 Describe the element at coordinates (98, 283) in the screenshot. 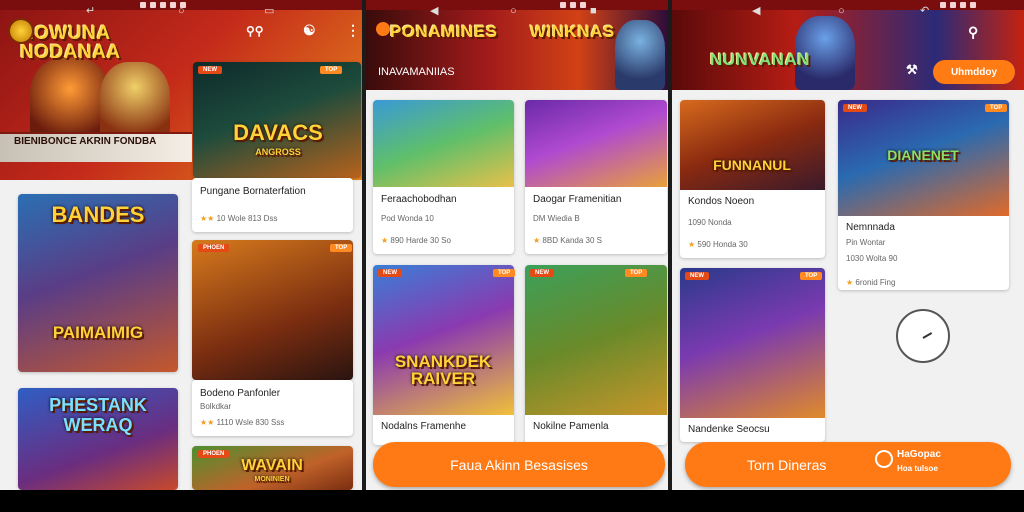

I see `game-art-card: BANDES PAIMAIMIG` at that location.